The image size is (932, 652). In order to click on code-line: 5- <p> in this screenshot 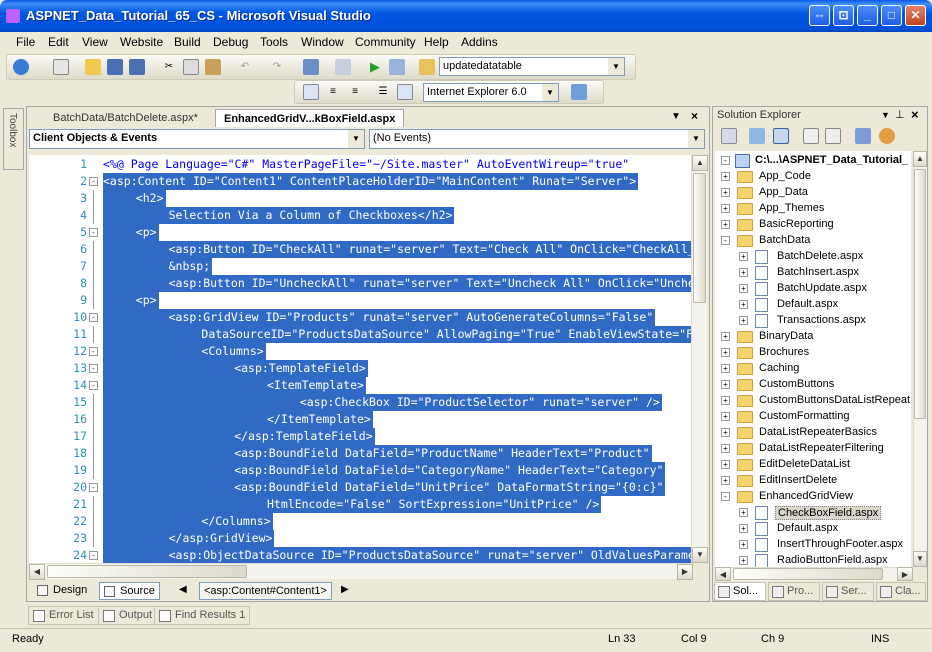, I will do `click(361, 232)`.